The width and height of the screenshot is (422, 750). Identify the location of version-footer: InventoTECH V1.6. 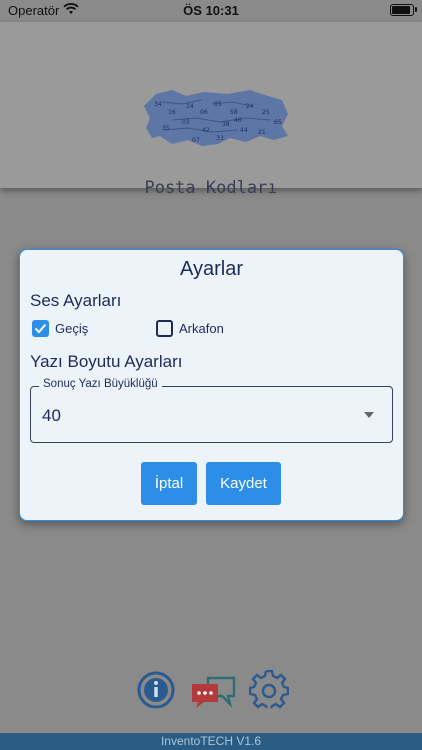
(211, 741).